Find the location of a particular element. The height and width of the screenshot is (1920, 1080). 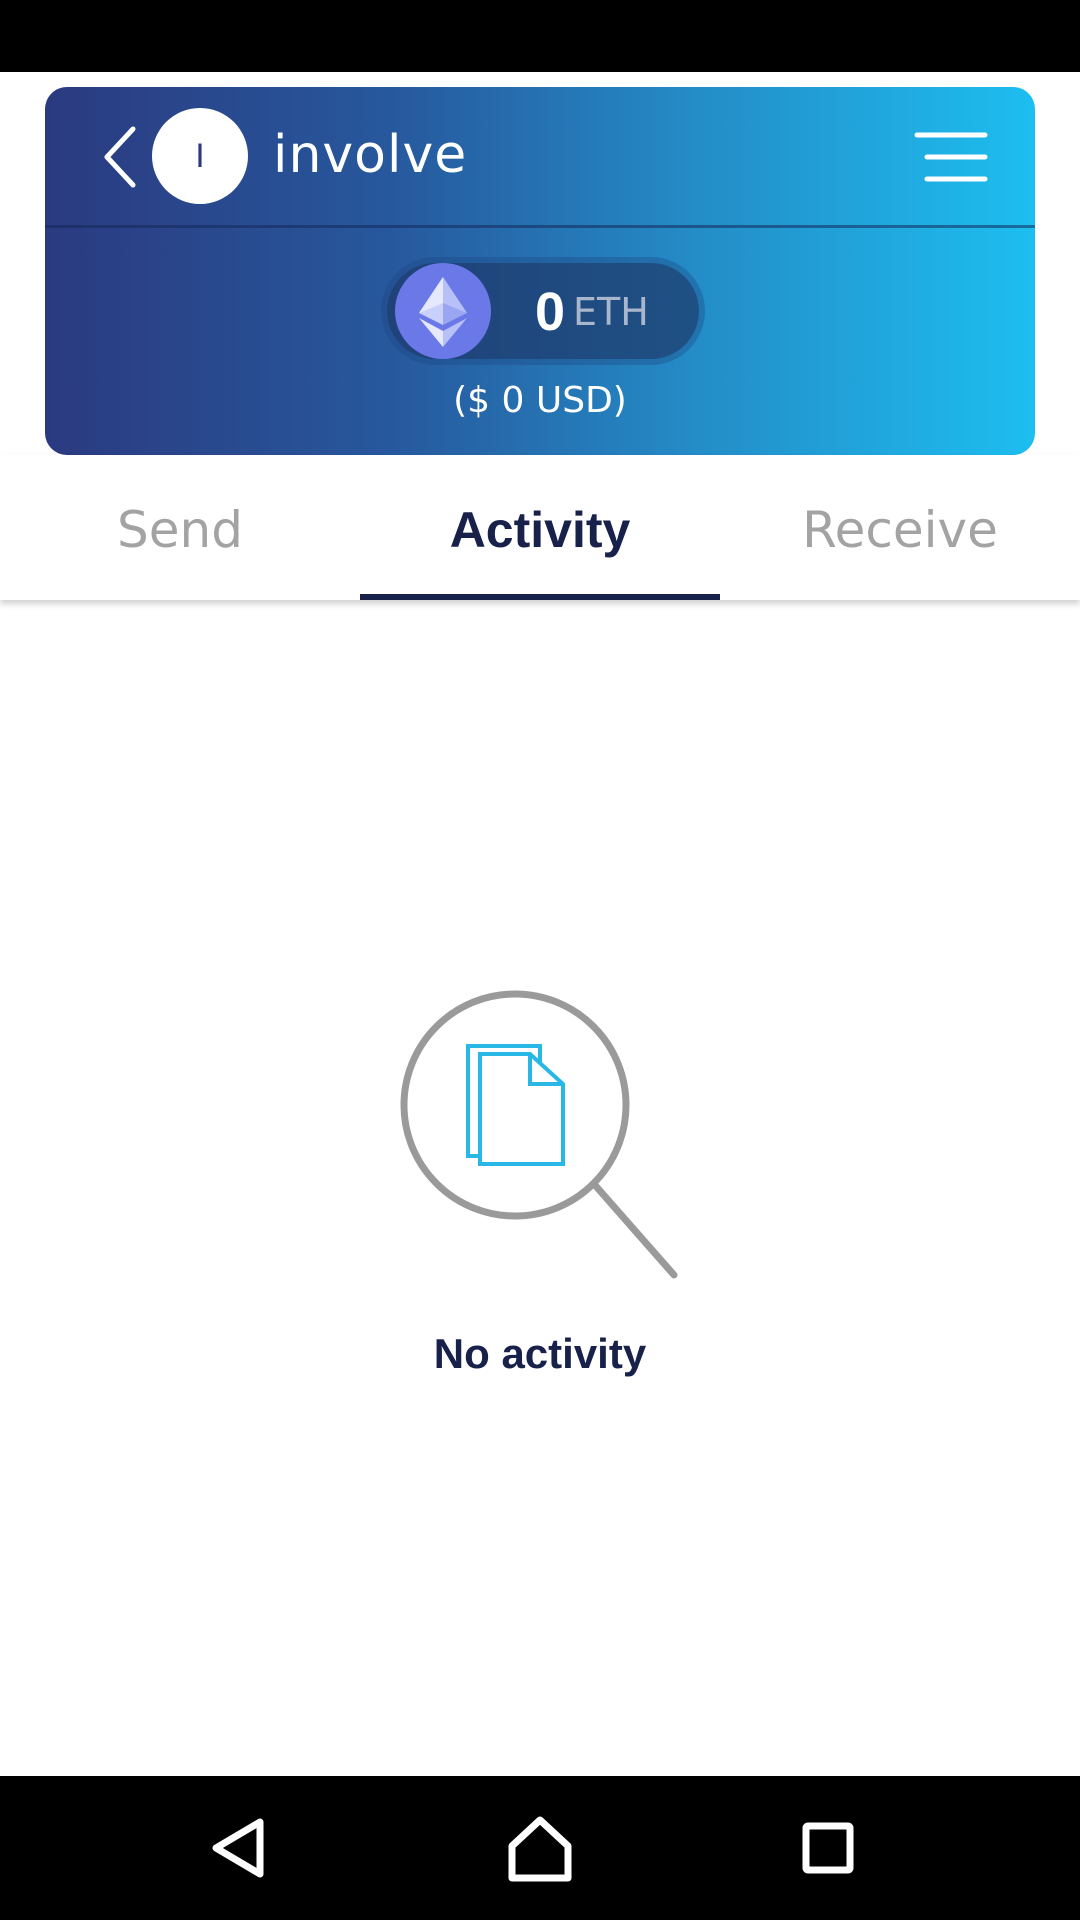

menu-button is located at coordinates (951, 157).